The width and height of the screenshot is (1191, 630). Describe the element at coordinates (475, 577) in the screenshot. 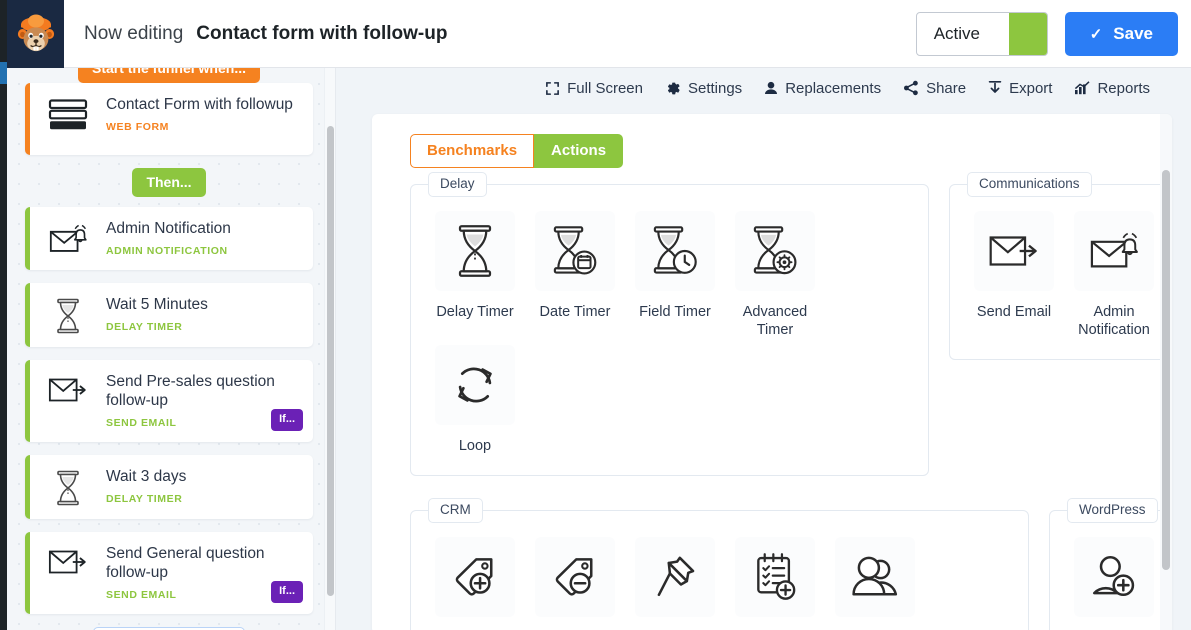

I see `tag-plus-icon` at that location.